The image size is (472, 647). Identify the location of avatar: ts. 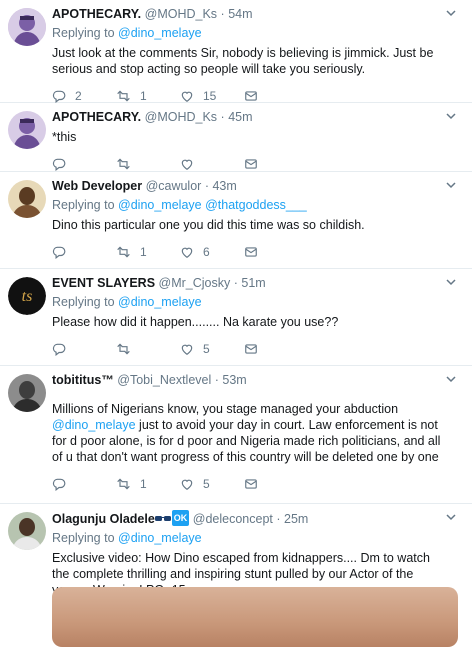
(27, 296).